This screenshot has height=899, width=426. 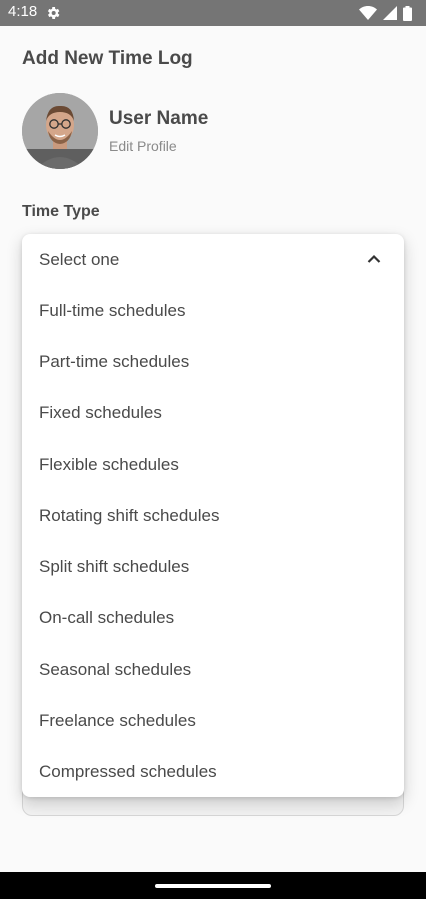 What do you see at coordinates (213, 617) in the screenshot?
I see `dropdown-option-on-call: On-call schedules` at bounding box center [213, 617].